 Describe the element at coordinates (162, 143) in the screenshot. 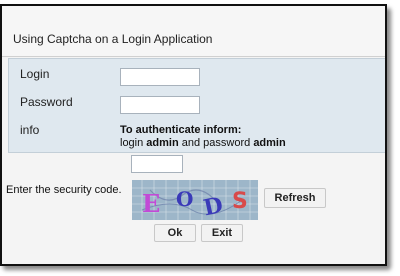

I see `info-username: admin` at that location.